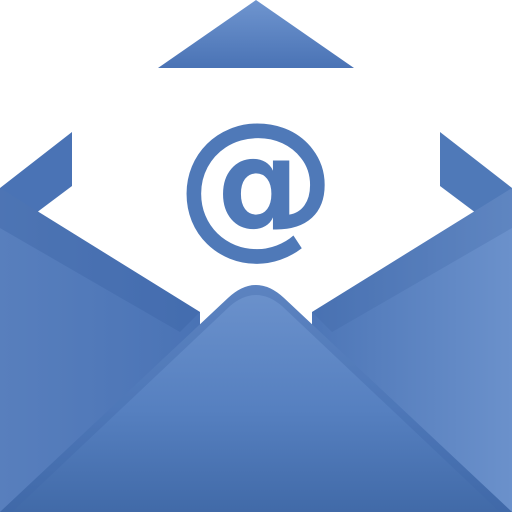 This screenshot has height=512, width=512. I want to click on at-sign-icon: @, so click(256, 180).